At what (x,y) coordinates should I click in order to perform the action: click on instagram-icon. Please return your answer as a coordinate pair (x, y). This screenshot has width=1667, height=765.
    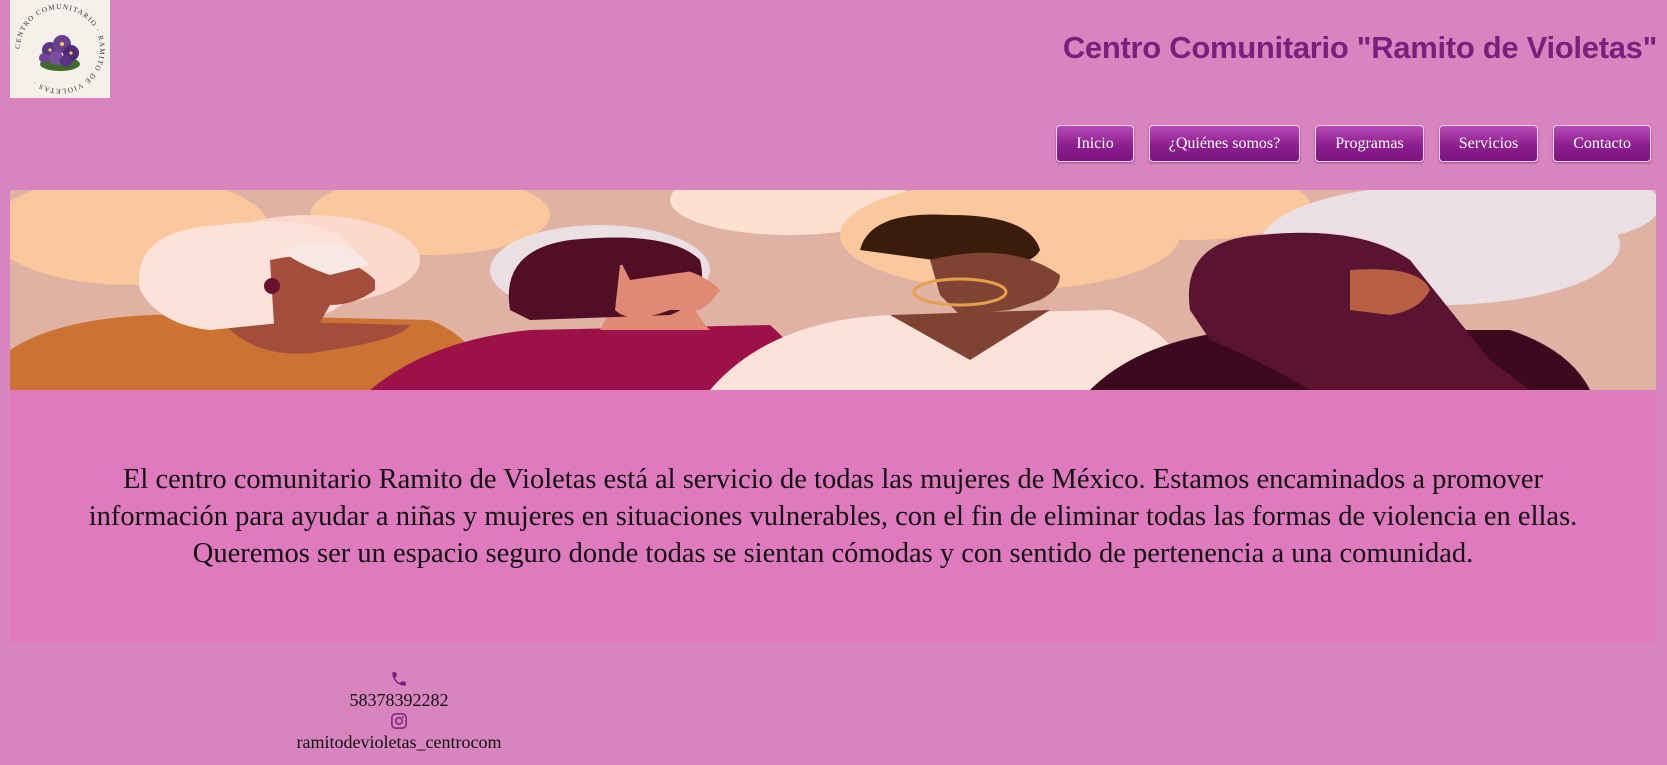
    Looking at the image, I should click on (399, 721).